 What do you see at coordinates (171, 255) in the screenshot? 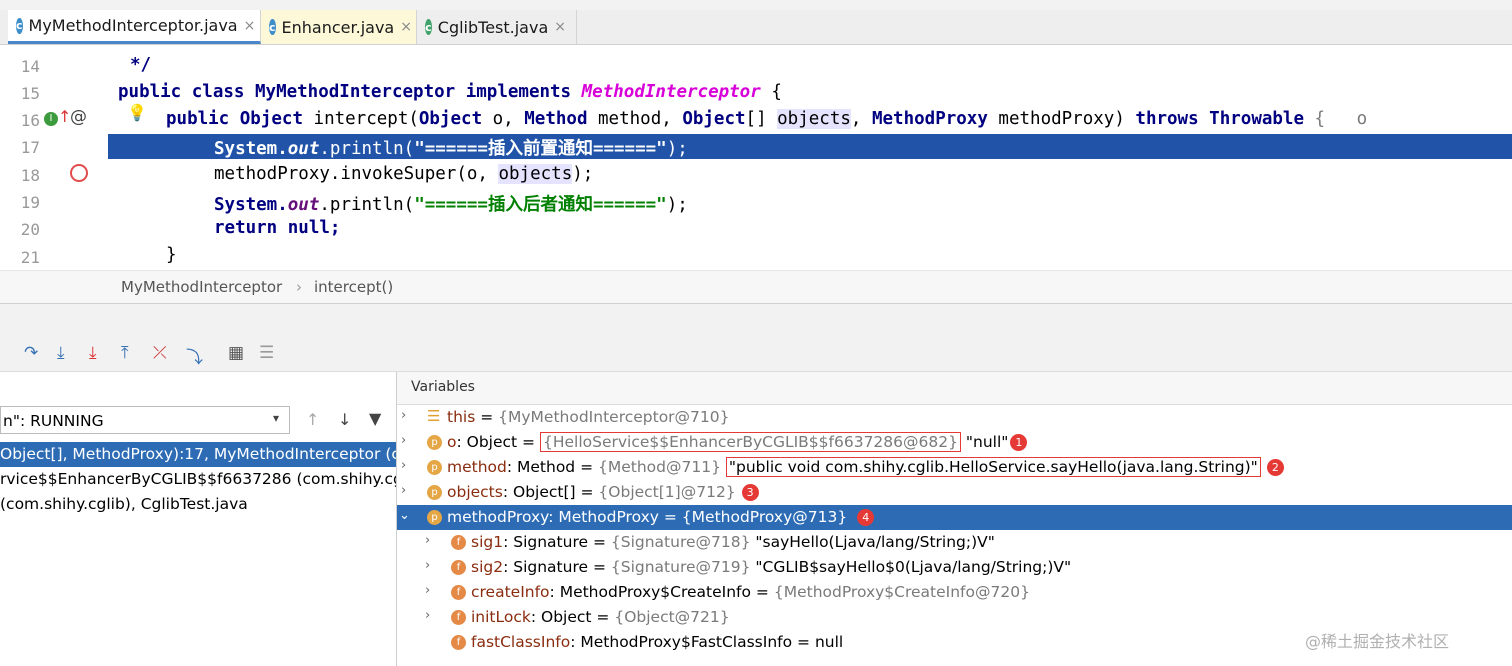
I see `code-line-21: }` at bounding box center [171, 255].